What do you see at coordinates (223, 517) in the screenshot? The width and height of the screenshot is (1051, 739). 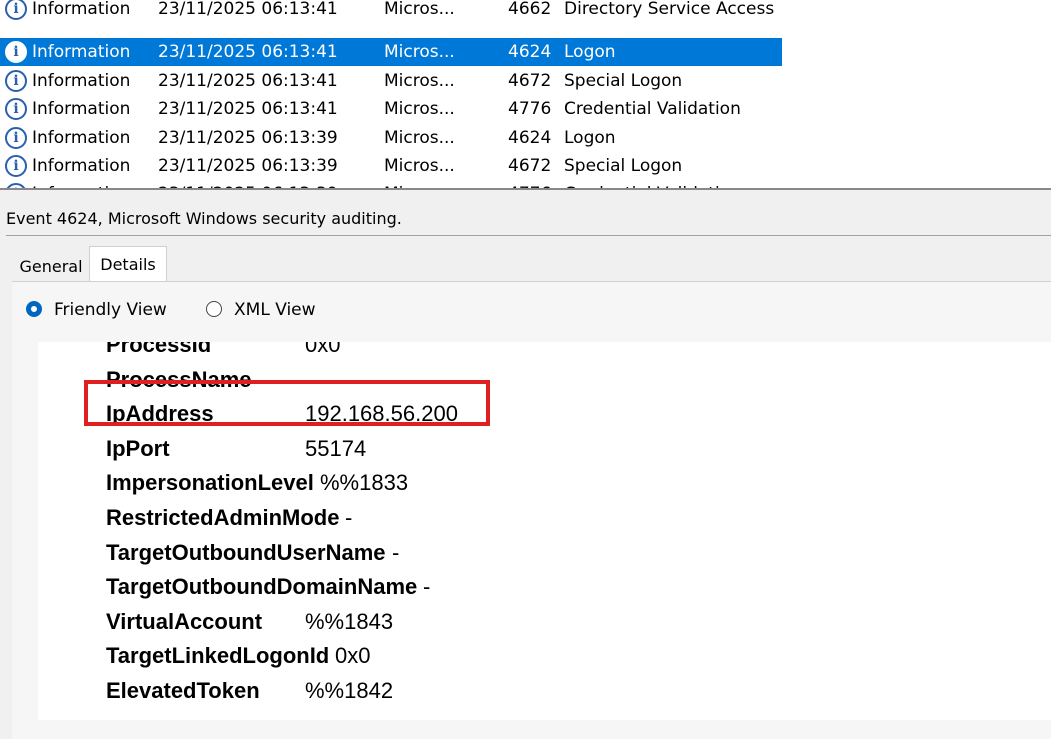 I see `field-name: RestrictedAdminMode` at bounding box center [223, 517].